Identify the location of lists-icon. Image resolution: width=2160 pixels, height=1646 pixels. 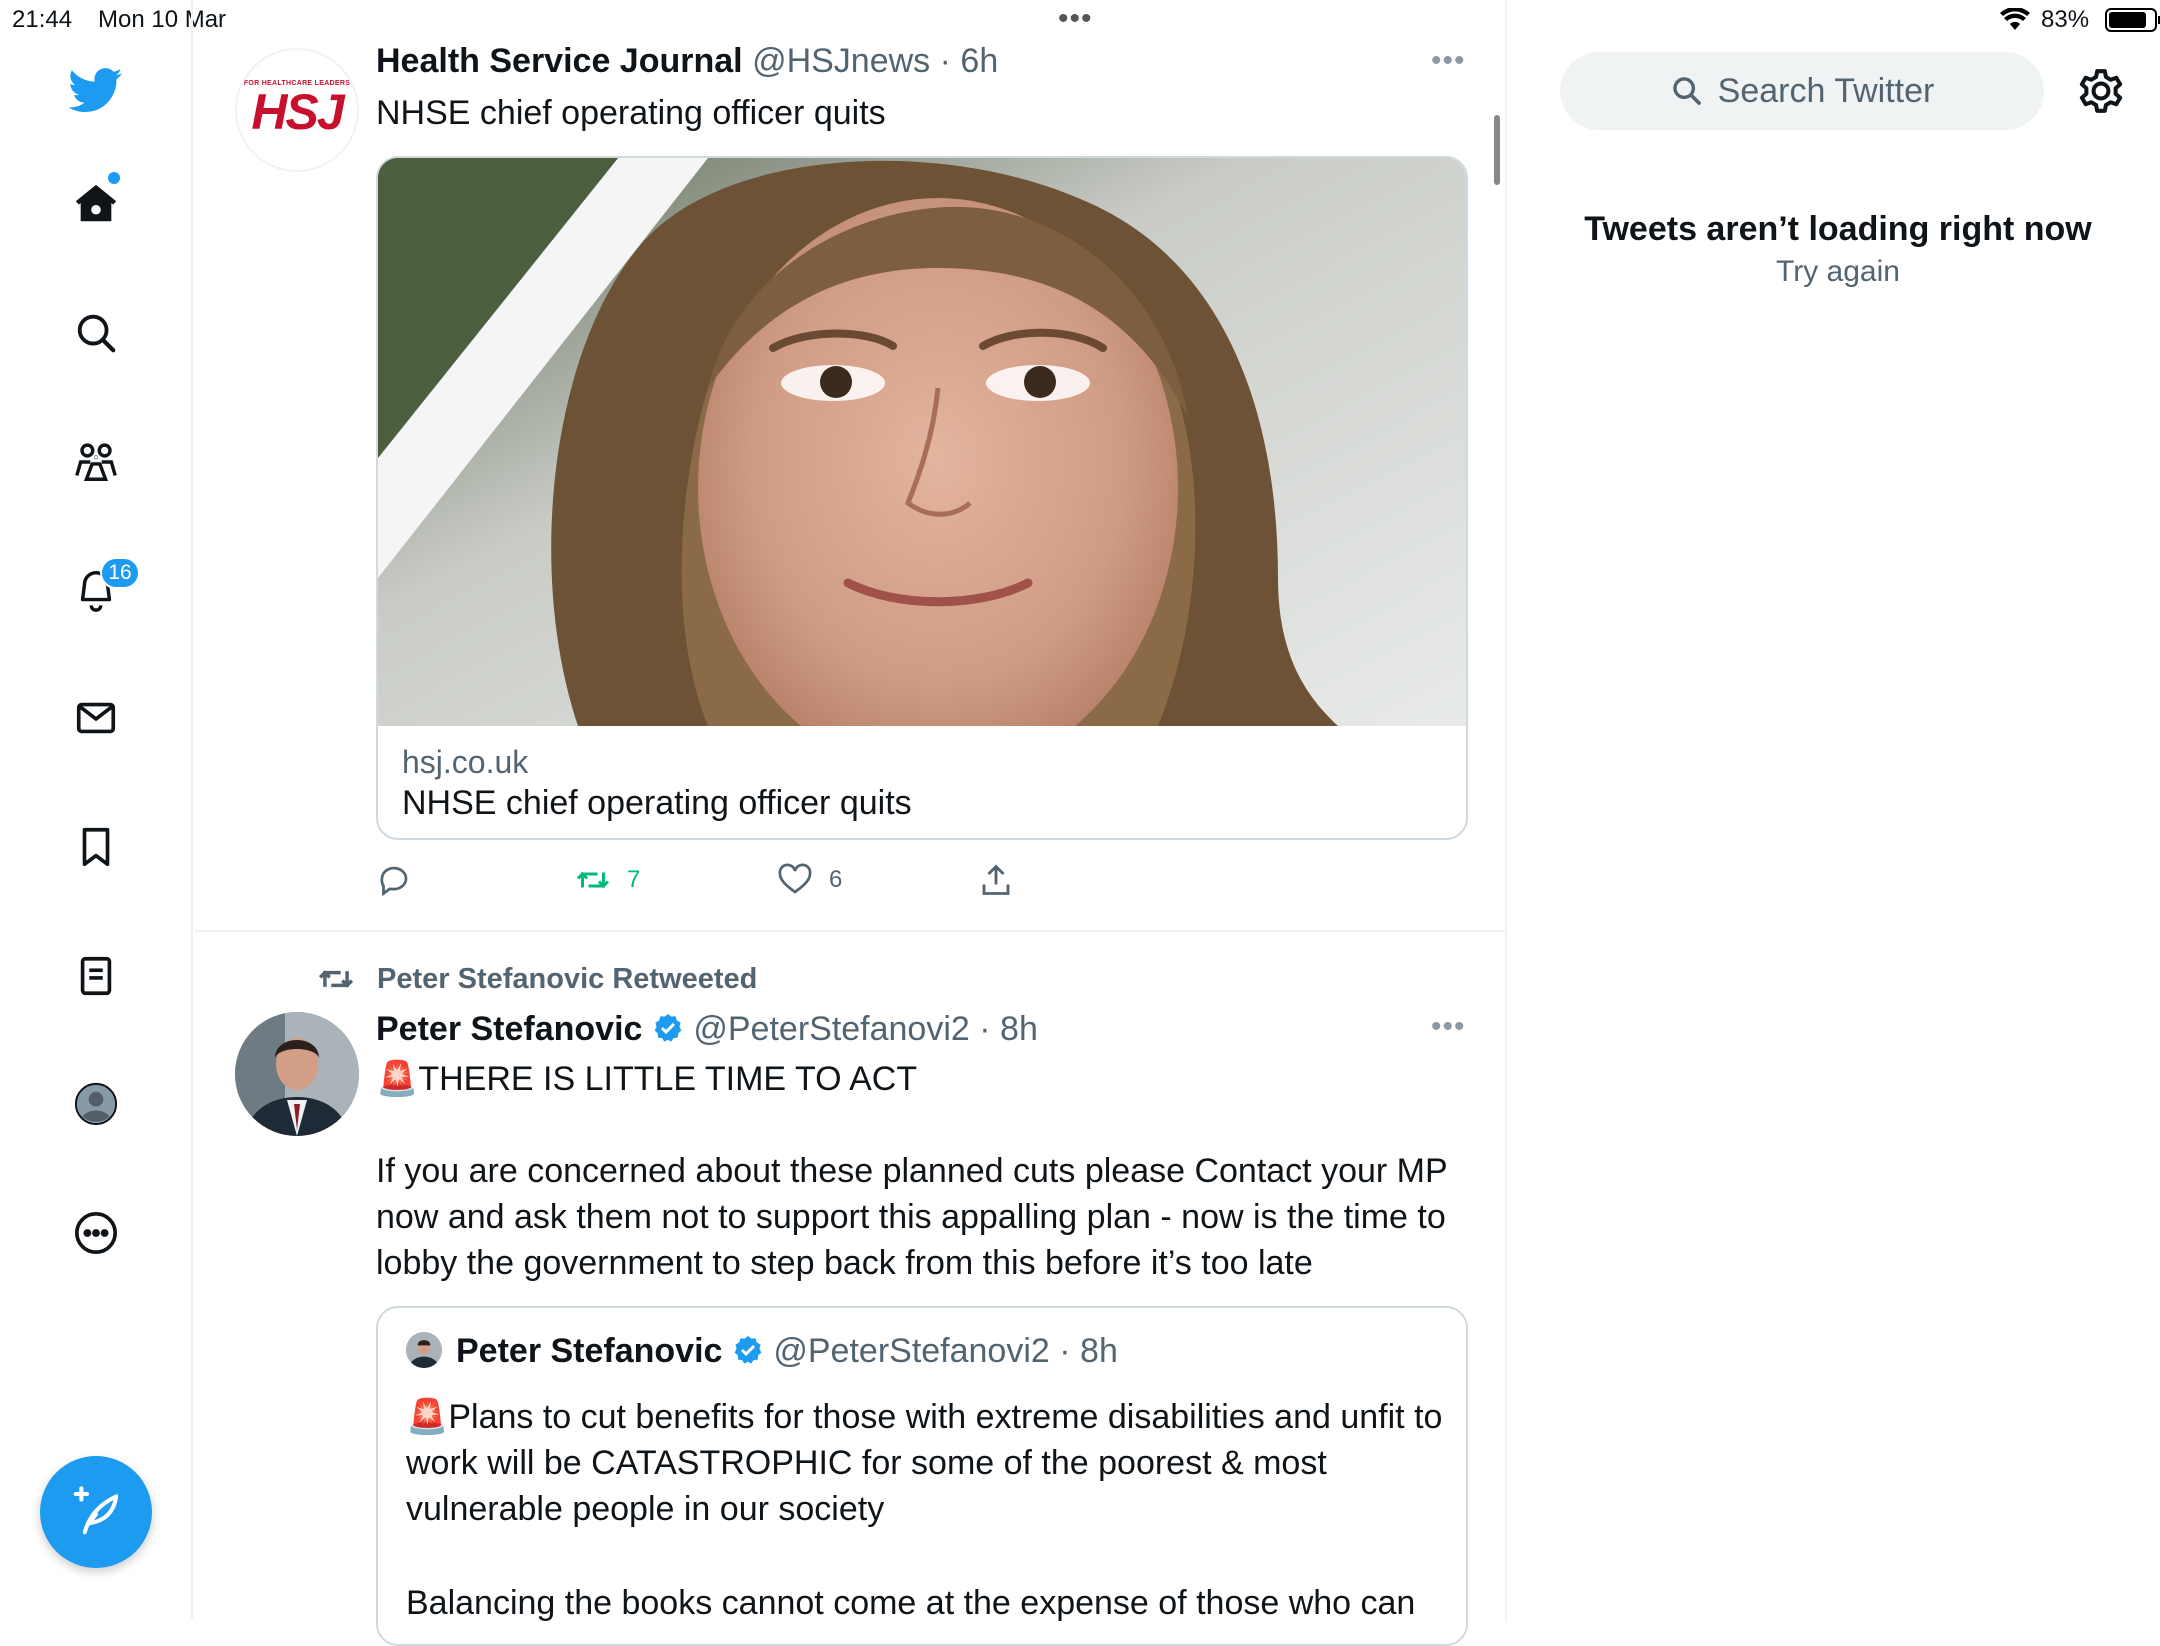
(96, 976).